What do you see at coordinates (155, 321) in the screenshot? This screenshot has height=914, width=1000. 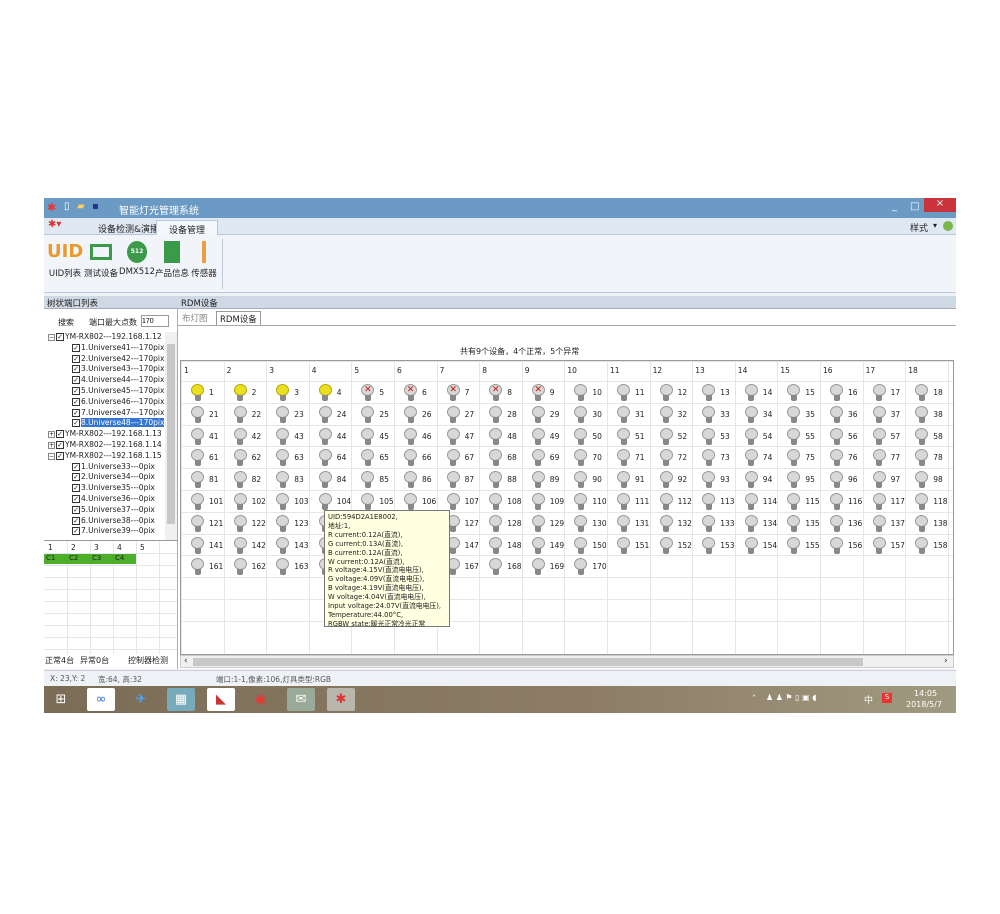 I see `max-points-input` at bounding box center [155, 321].